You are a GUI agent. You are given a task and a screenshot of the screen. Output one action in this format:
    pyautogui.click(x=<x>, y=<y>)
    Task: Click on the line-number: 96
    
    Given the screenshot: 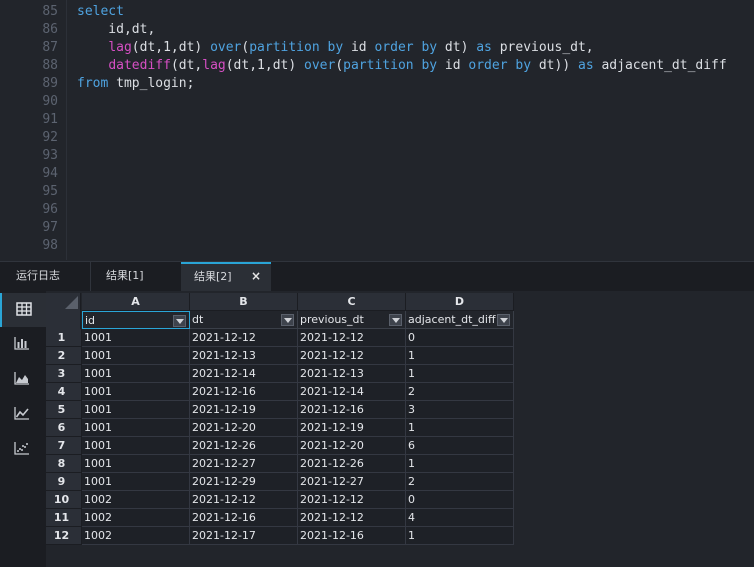 What is the action you would take?
    pyautogui.click(x=50, y=209)
    